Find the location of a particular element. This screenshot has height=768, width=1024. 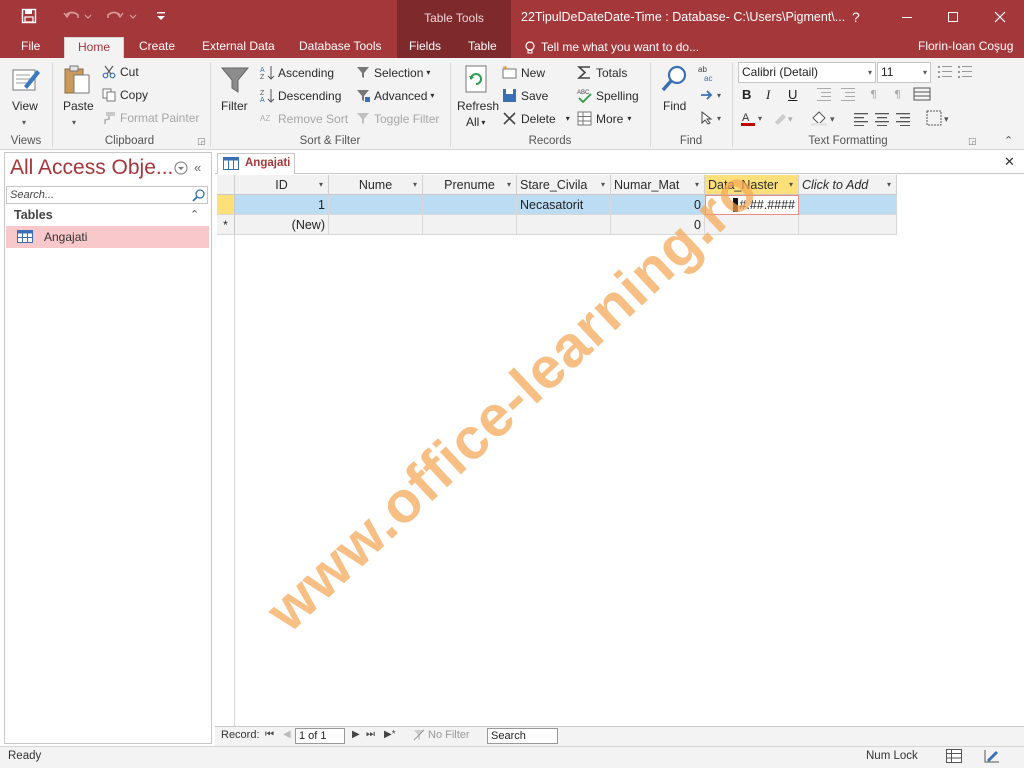

nav-menu-dropdown-icon is located at coordinates (181, 168).